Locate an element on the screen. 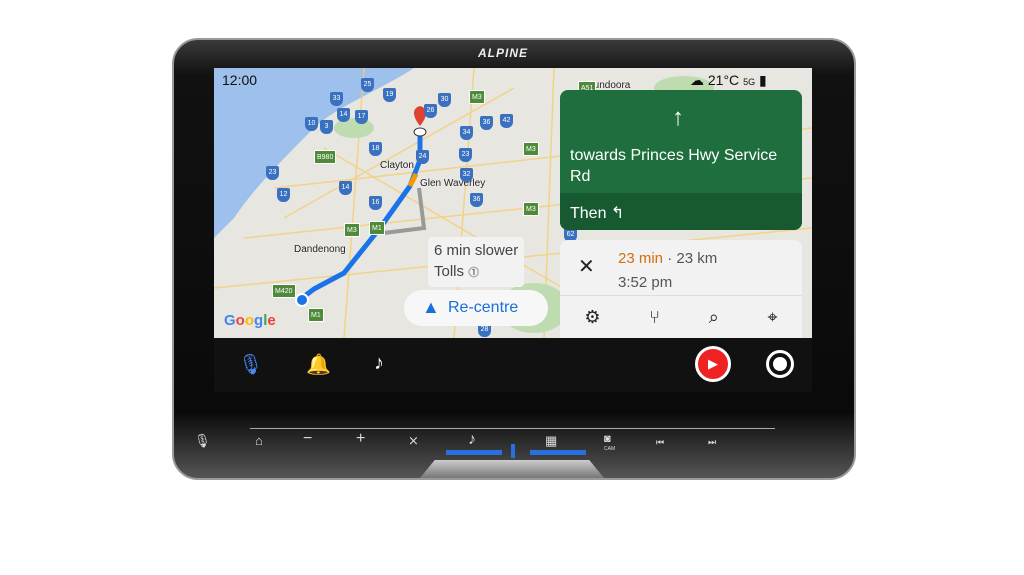 This screenshot has height=575, width=1024. google-logo: Google is located at coordinates (250, 320).